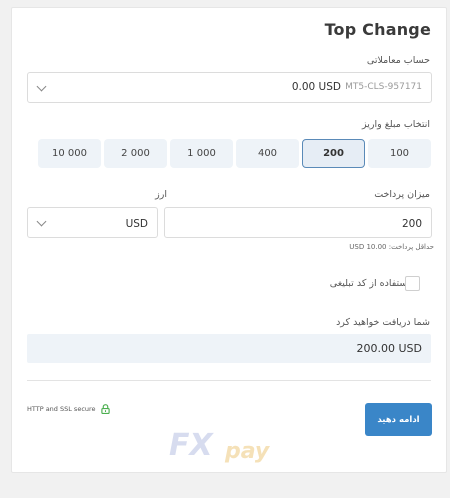  Describe the element at coordinates (247, 451) in the screenshot. I see `svg-text: pay` at that location.